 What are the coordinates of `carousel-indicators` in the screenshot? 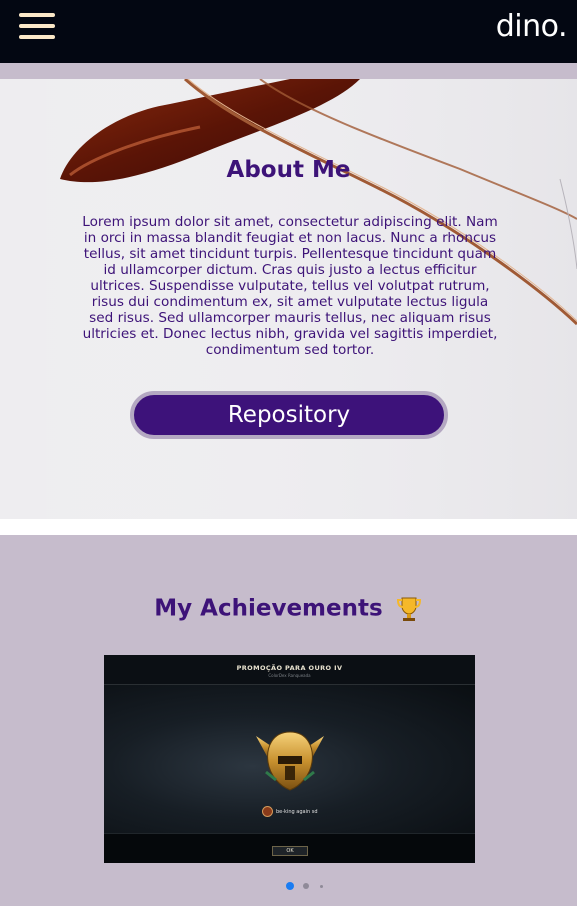 It's located at (288, 886).